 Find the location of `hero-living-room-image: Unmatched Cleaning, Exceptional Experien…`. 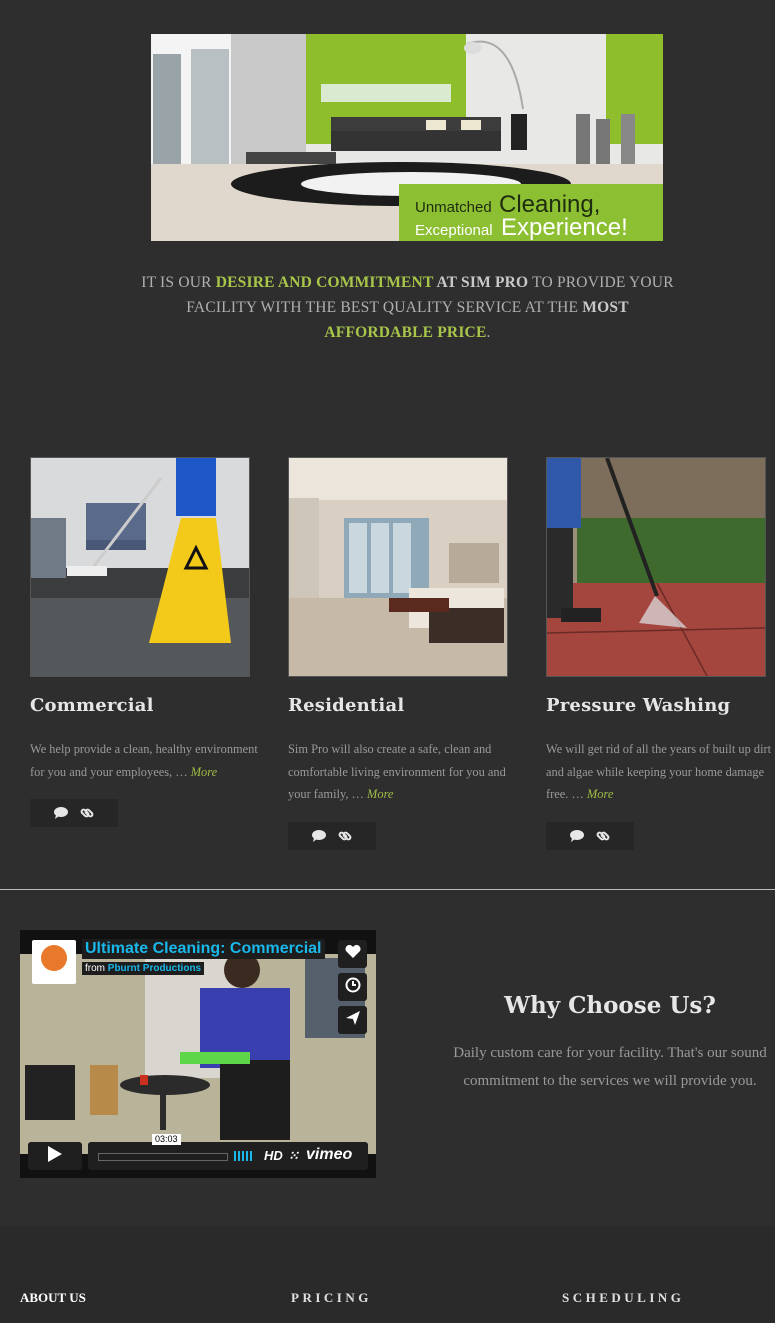

hero-living-room-image: Unmatched Cleaning, Exceptional Experien… is located at coordinates (407, 137).